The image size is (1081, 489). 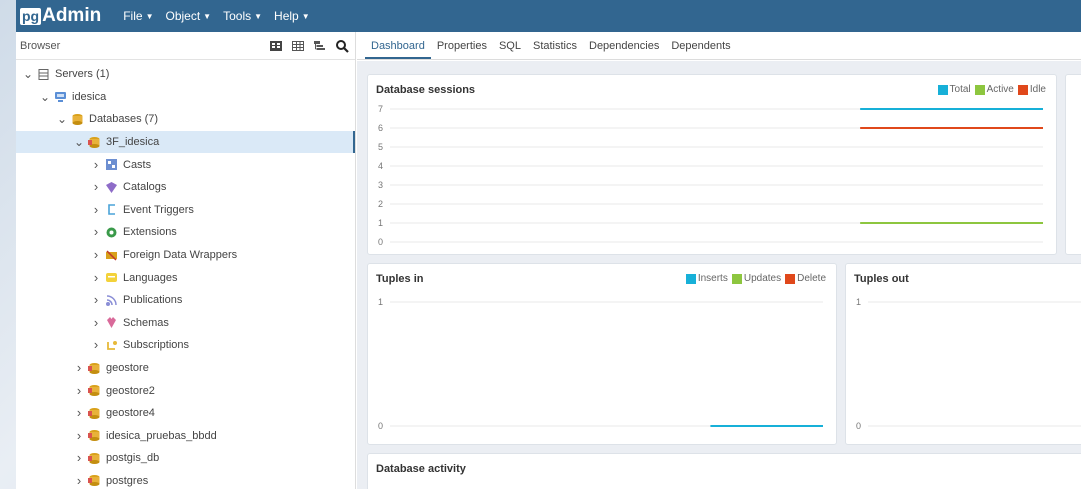 What do you see at coordinates (1022, 89) in the screenshot?
I see `legend-swatch-idle` at bounding box center [1022, 89].